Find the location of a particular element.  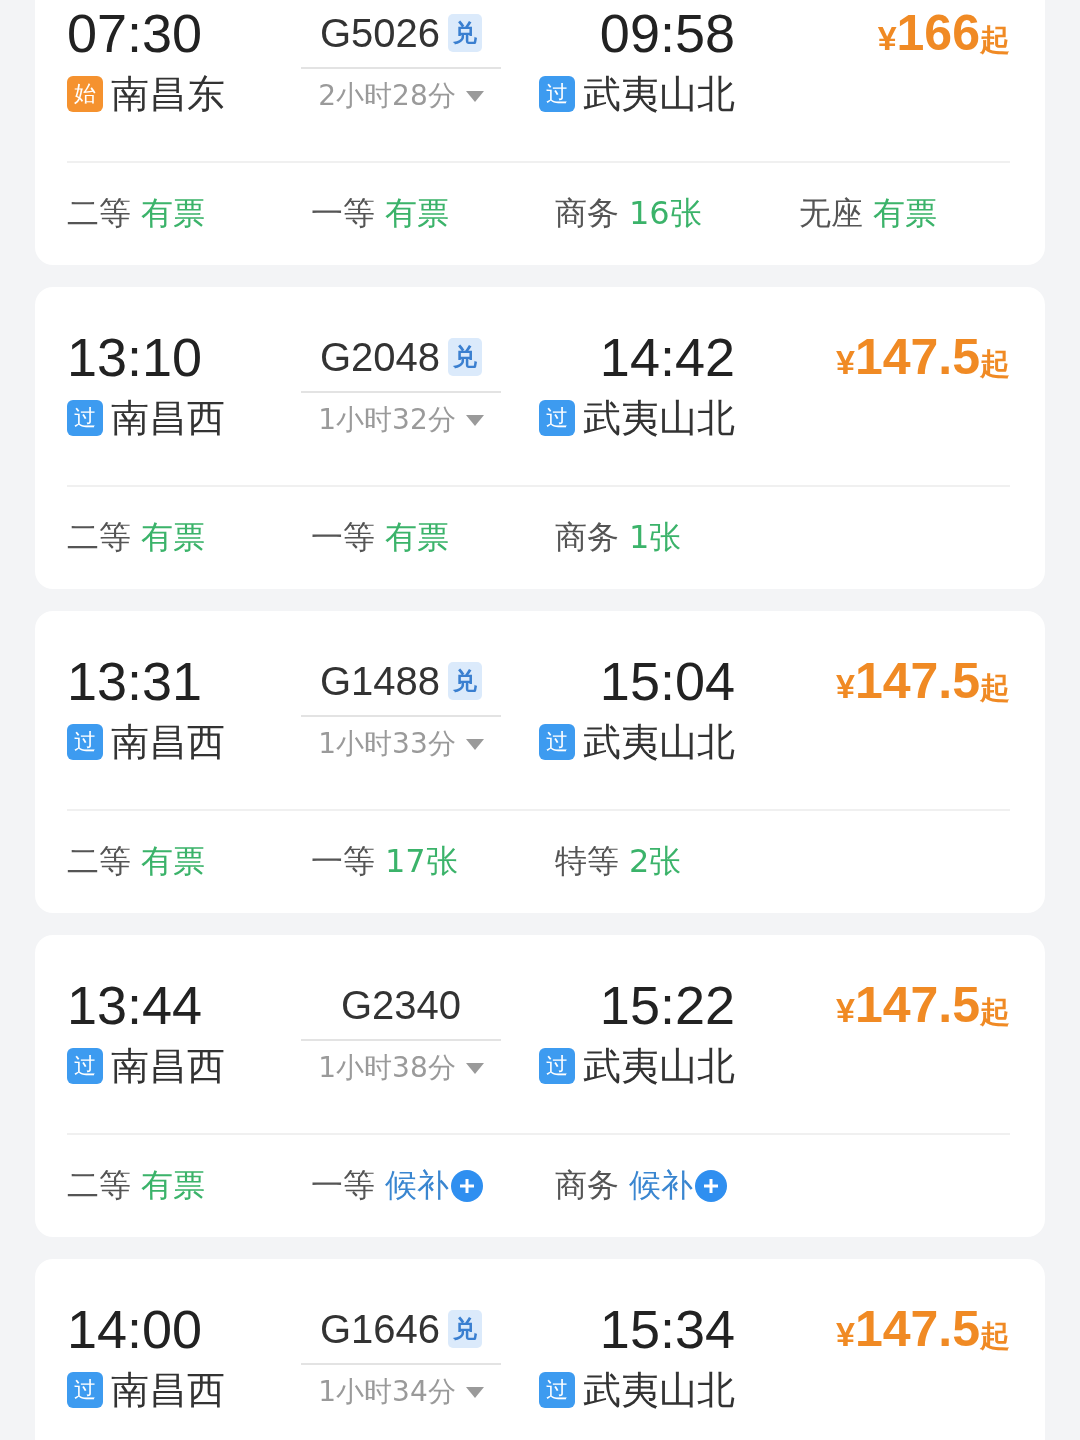

departure-station: 南昌东 is located at coordinates (168, 94).